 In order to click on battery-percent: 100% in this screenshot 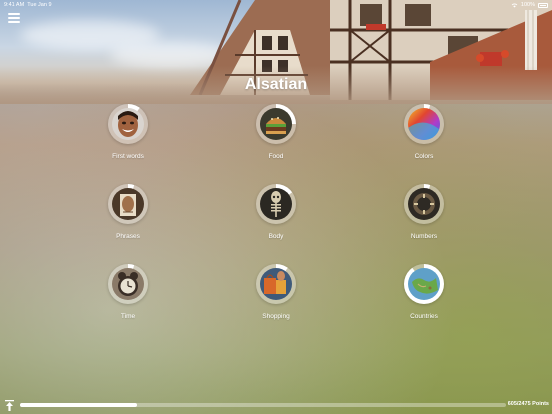, I will do `click(527, 5)`.